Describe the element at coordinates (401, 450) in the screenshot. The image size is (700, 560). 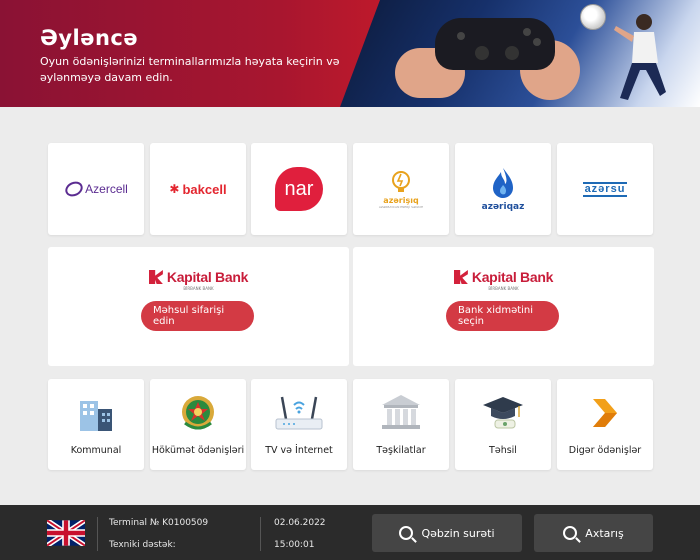
I see `category-label: Təşkilatlar` at that location.